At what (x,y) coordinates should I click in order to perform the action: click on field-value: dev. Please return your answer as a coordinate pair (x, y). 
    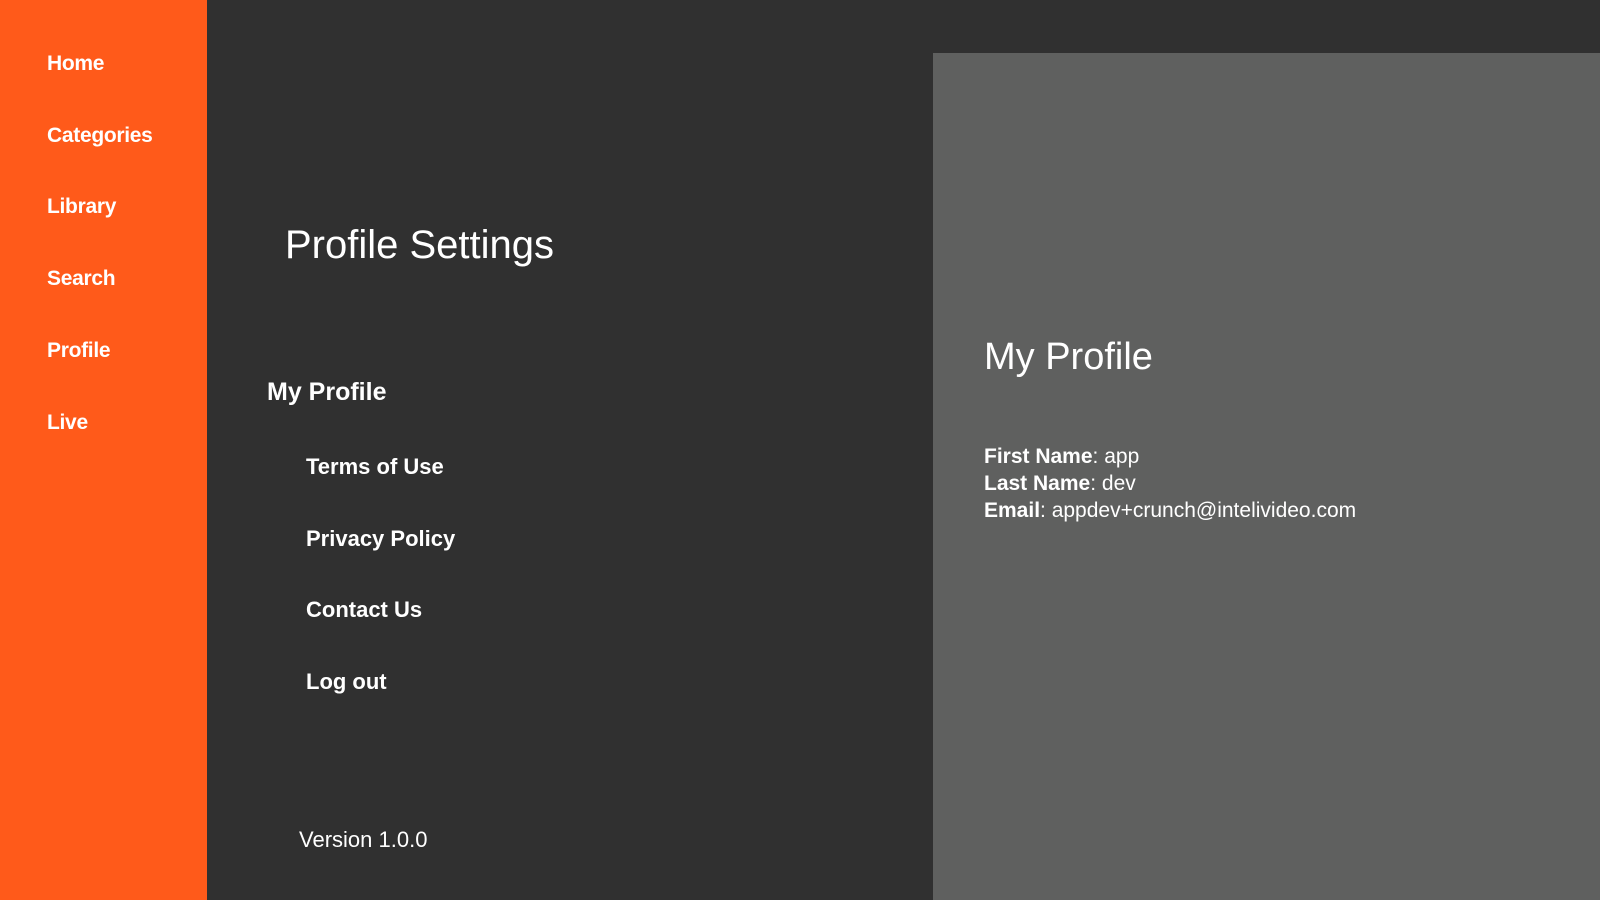
    Looking at the image, I should click on (1118, 483).